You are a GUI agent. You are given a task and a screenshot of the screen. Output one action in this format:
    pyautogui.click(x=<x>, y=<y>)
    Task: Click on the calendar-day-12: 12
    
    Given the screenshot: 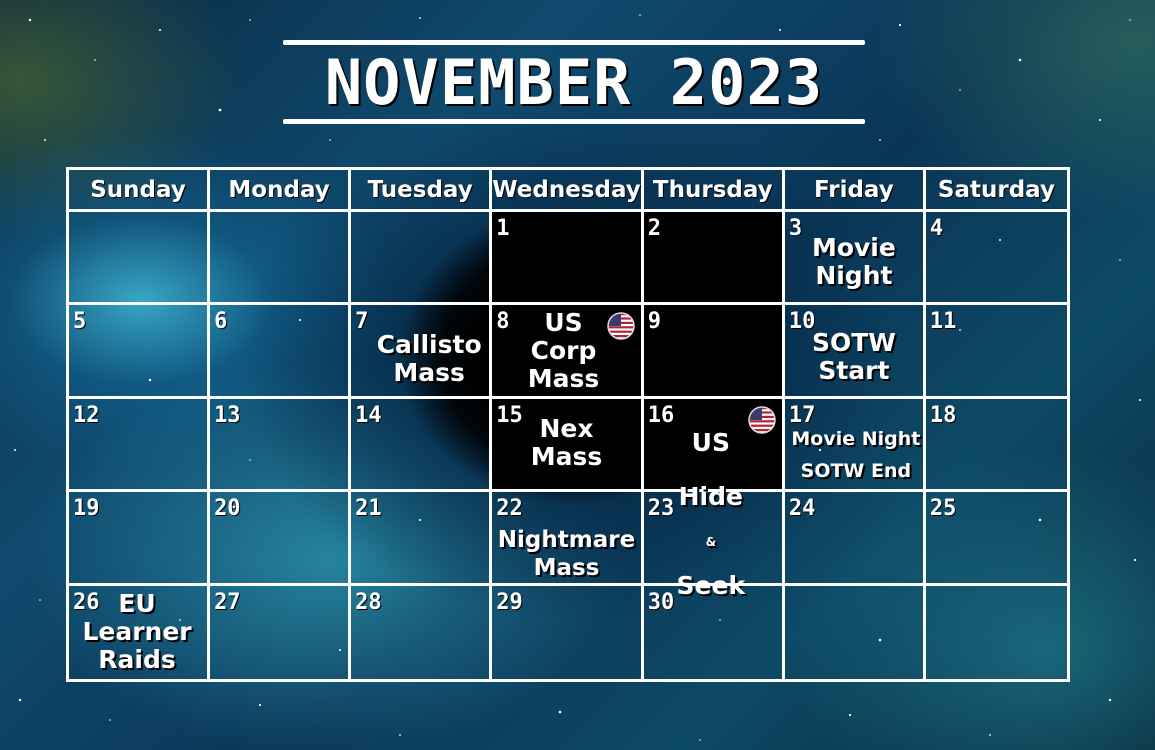 What is the action you would take?
    pyautogui.click(x=140, y=445)
    